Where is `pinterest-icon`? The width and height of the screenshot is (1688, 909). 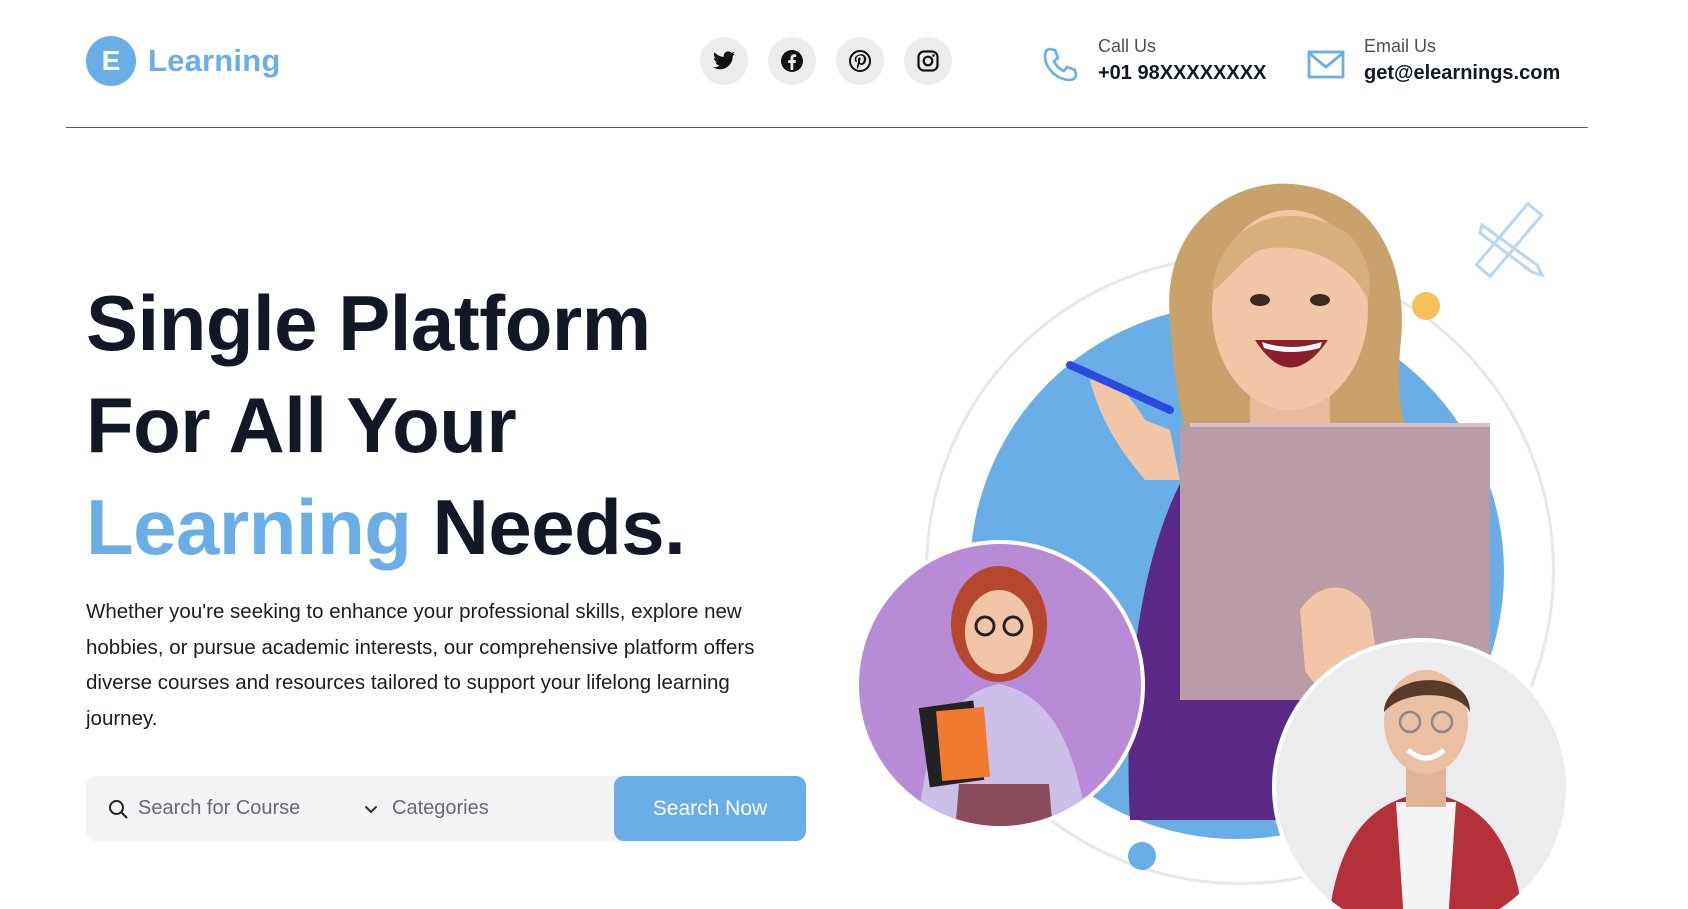
pinterest-icon is located at coordinates (860, 61).